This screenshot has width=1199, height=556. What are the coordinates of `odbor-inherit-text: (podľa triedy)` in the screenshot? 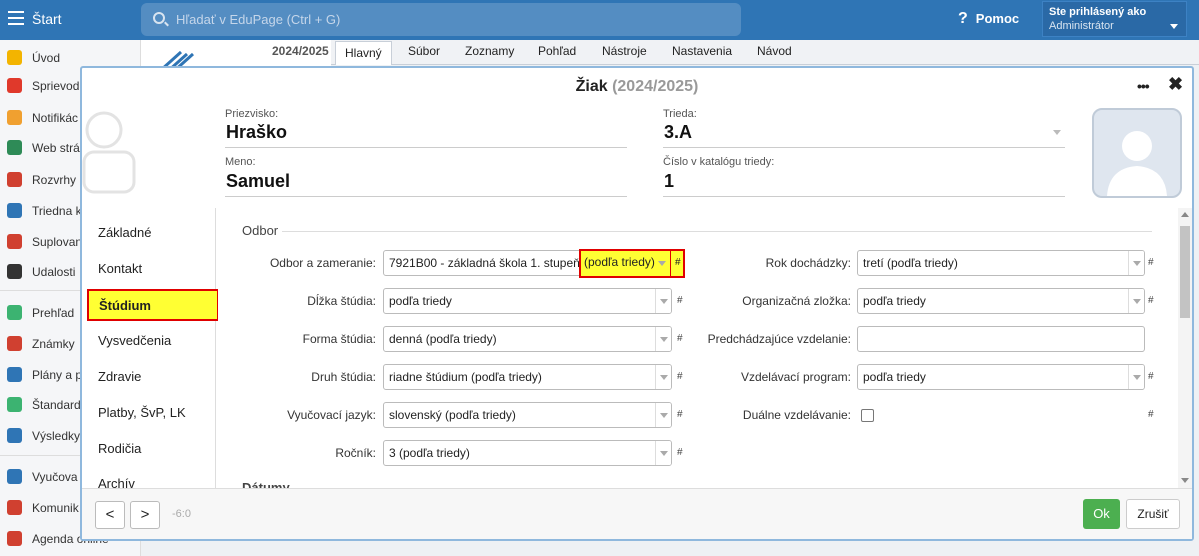 It's located at (619, 262).